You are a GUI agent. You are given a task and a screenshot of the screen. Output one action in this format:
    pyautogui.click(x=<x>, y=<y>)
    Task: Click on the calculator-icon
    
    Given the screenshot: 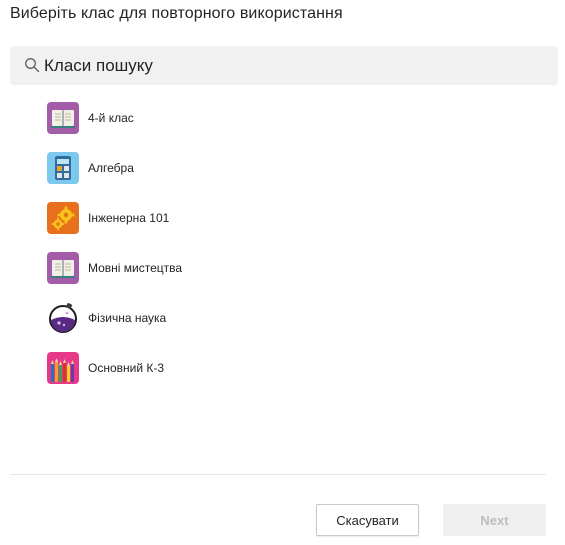 What is the action you would take?
    pyautogui.click(x=63, y=168)
    